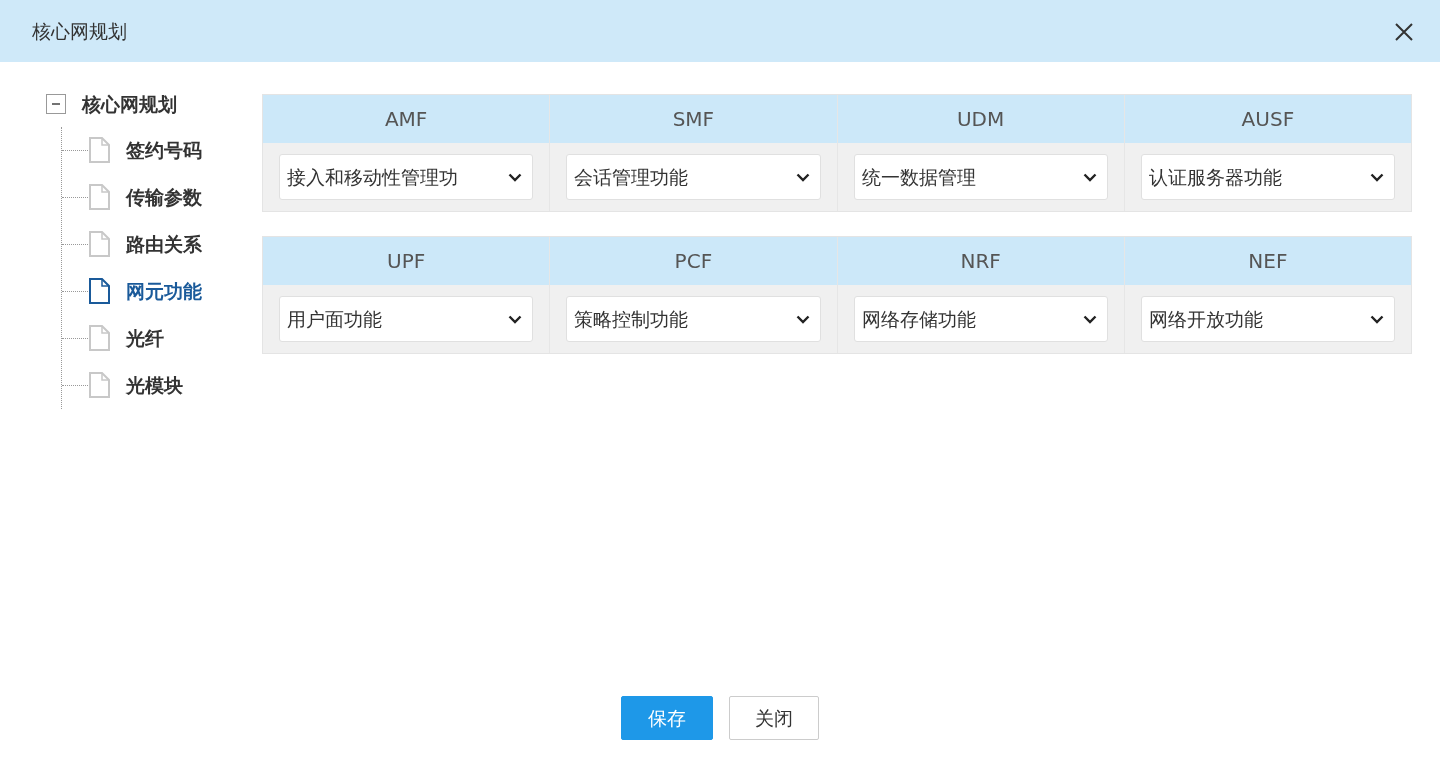 This screenshot has height=782, width=1440. I want to click on tree-item: 光纤, so click(145, 338).